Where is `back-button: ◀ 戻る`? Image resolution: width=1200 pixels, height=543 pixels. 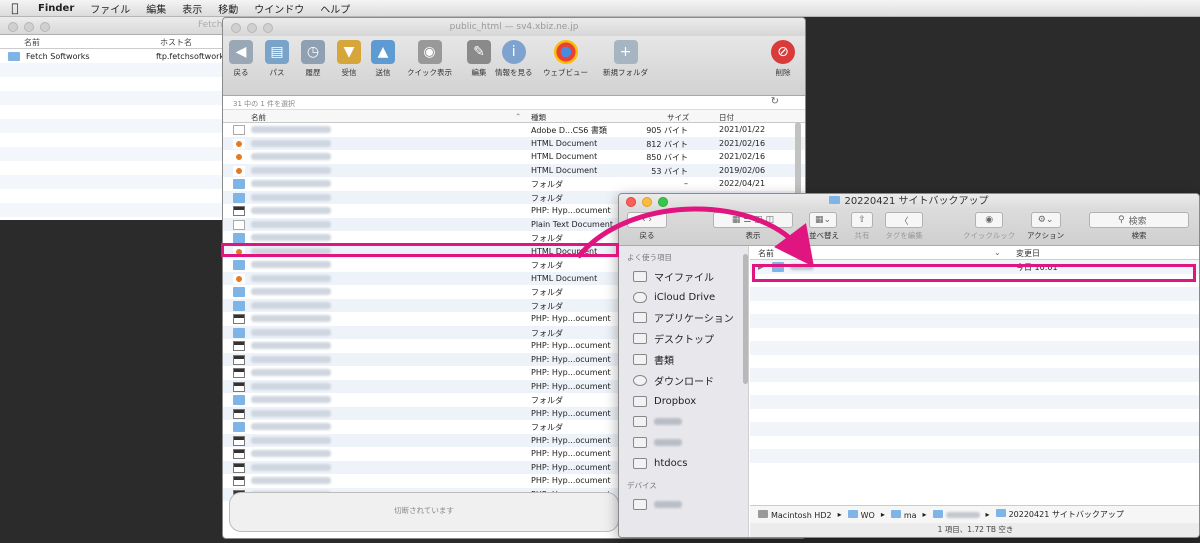
back-button: ◀ 戻る is located at coordinates (241, 59).